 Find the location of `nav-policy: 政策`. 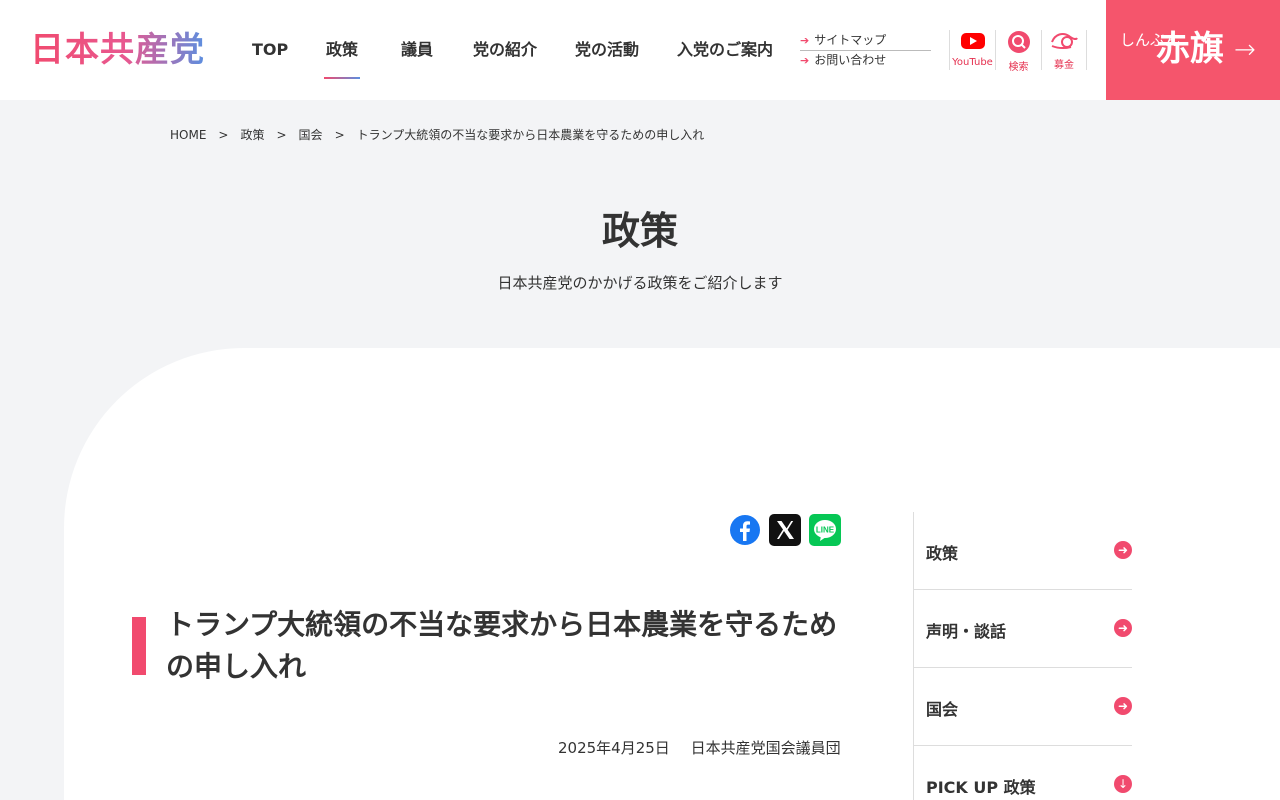

nav-policy: 政策 is located at coordinates (342, 50).